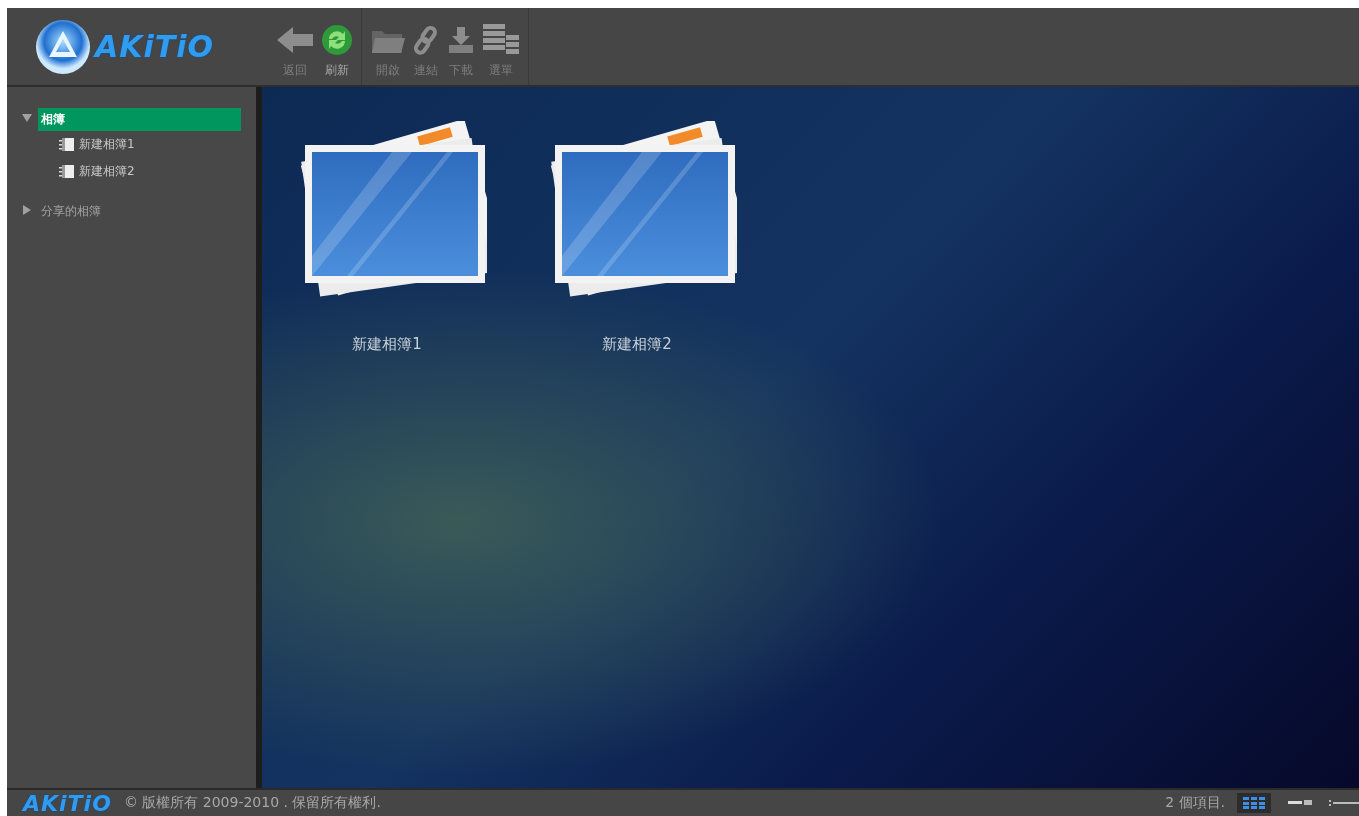  Describe the element at coordinates (426, 40) in the screenshot. I see `chain-link-icon` at that location.